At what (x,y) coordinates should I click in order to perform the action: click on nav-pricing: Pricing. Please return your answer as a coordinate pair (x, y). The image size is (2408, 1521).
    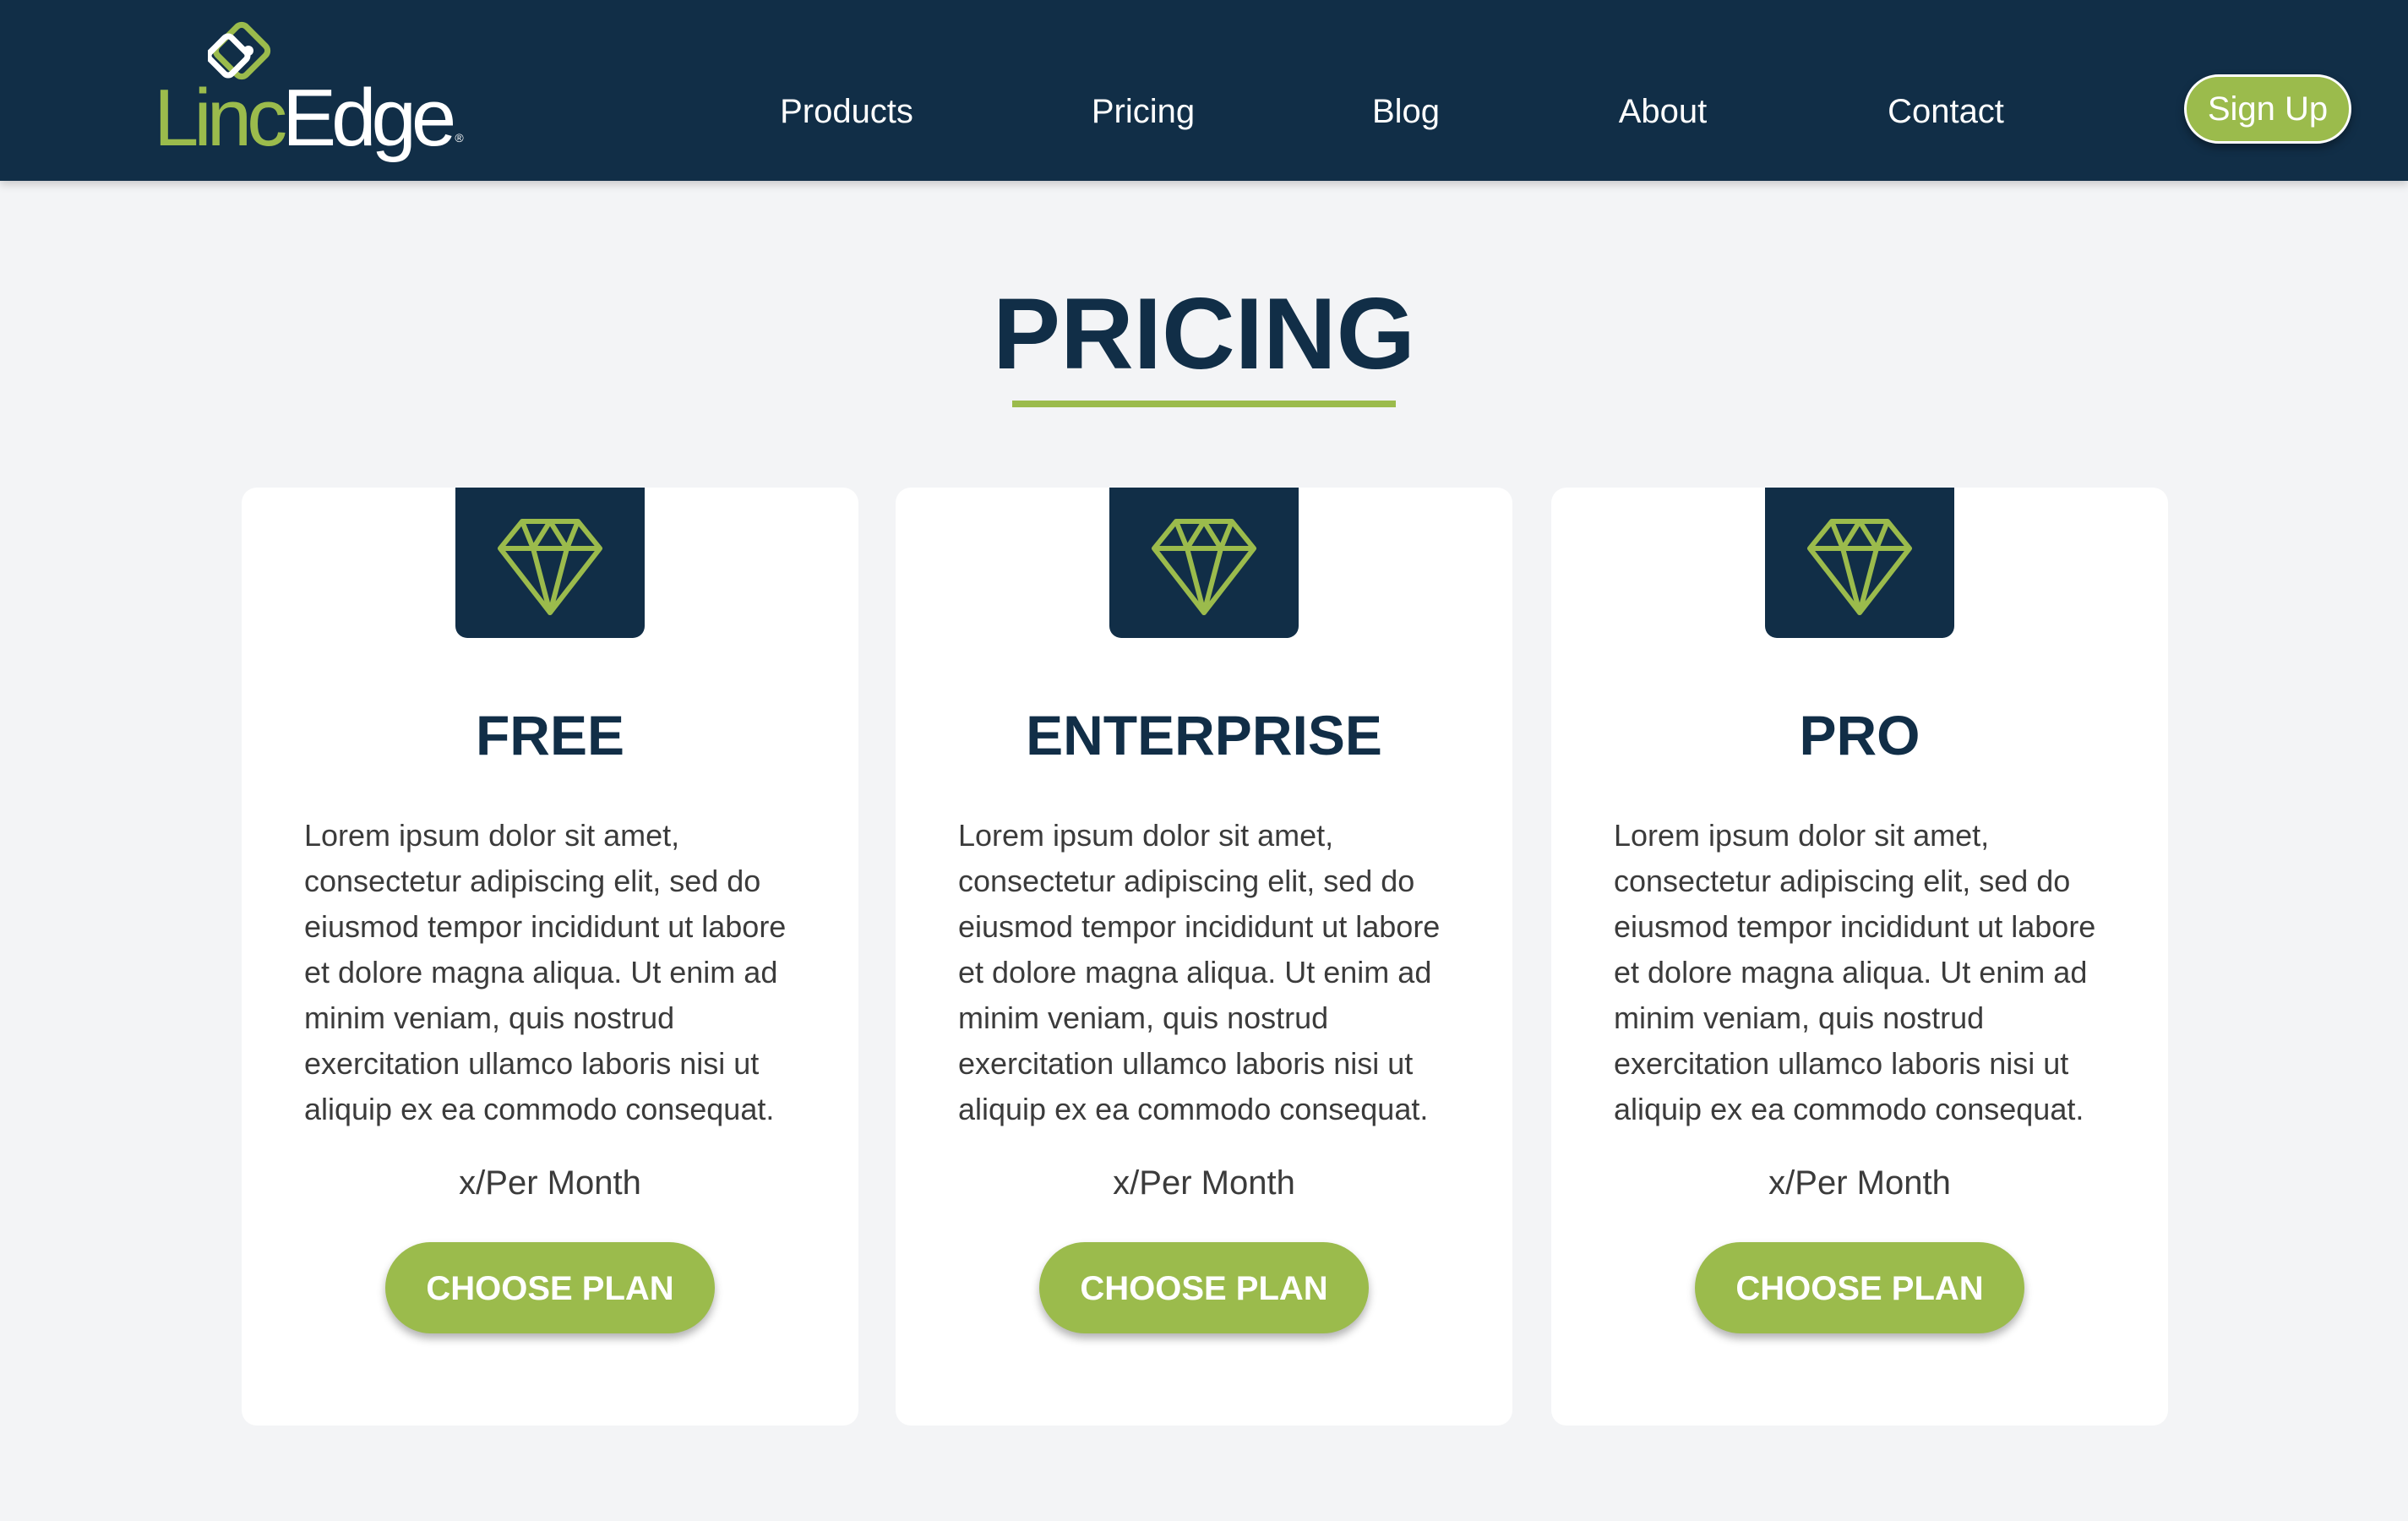
    Looking at the image, I should click on (1143, 111).